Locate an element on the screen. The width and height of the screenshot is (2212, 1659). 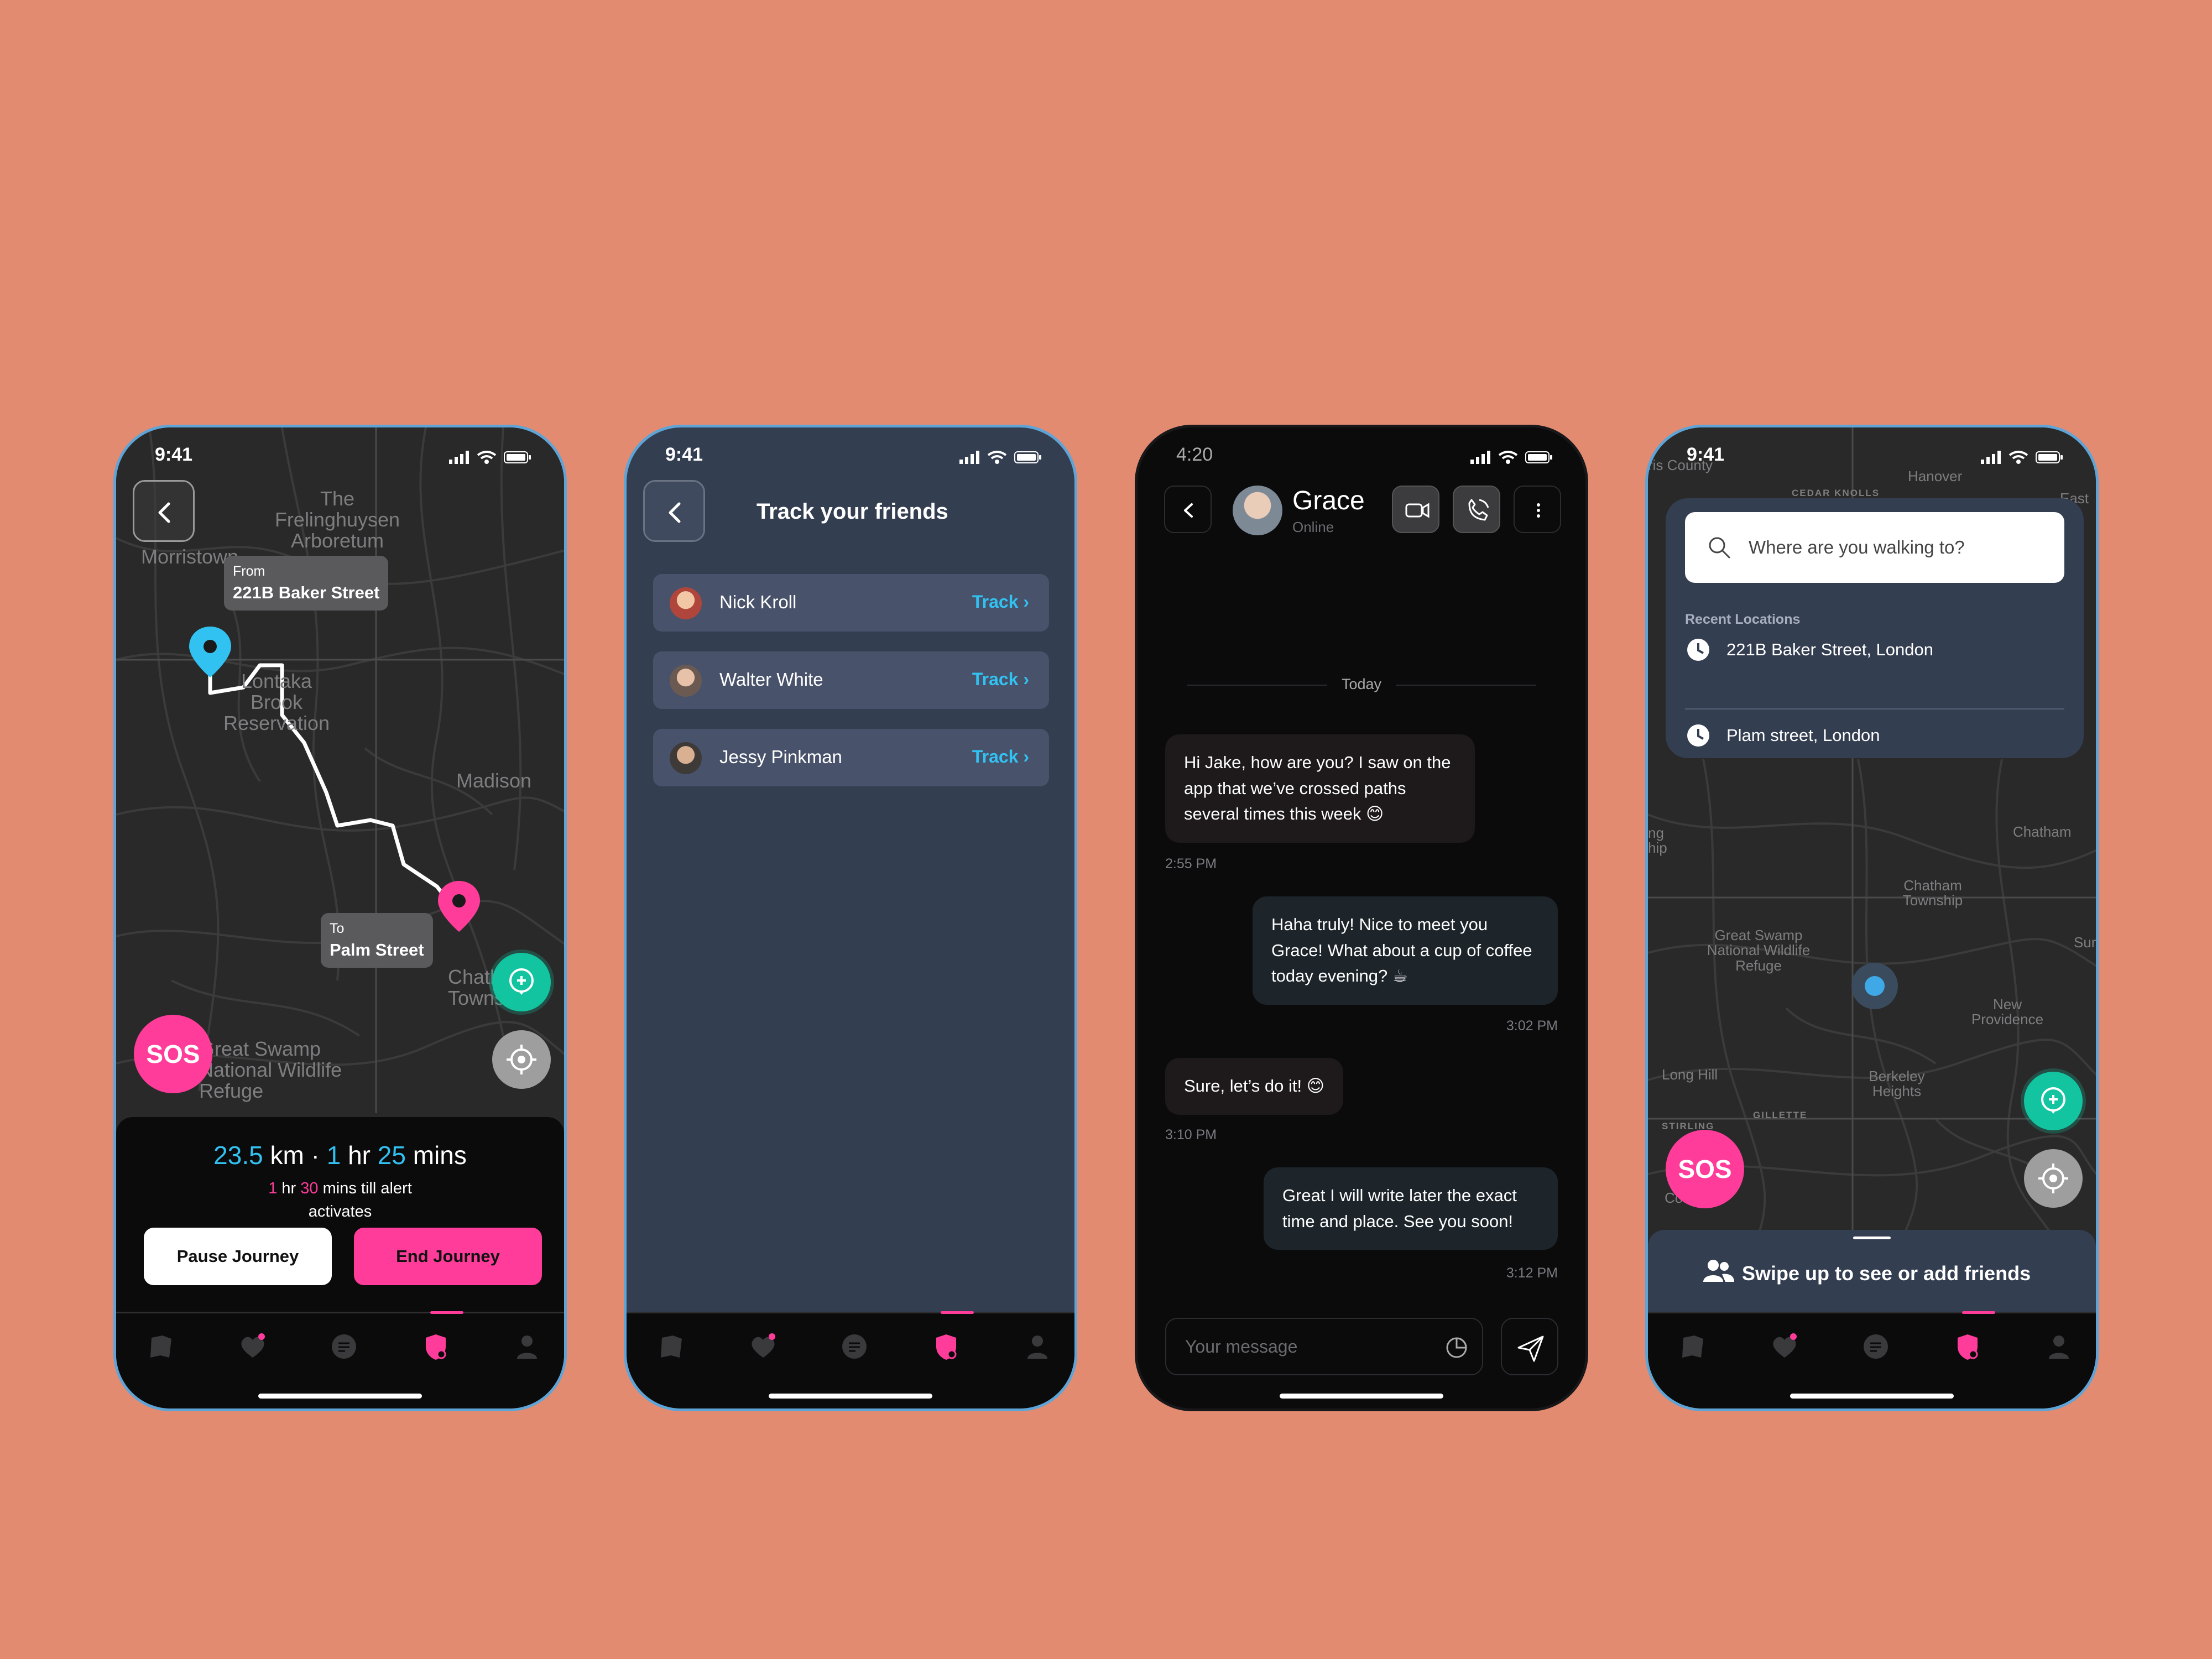
more-icon is located at coordinates (1539, 511).